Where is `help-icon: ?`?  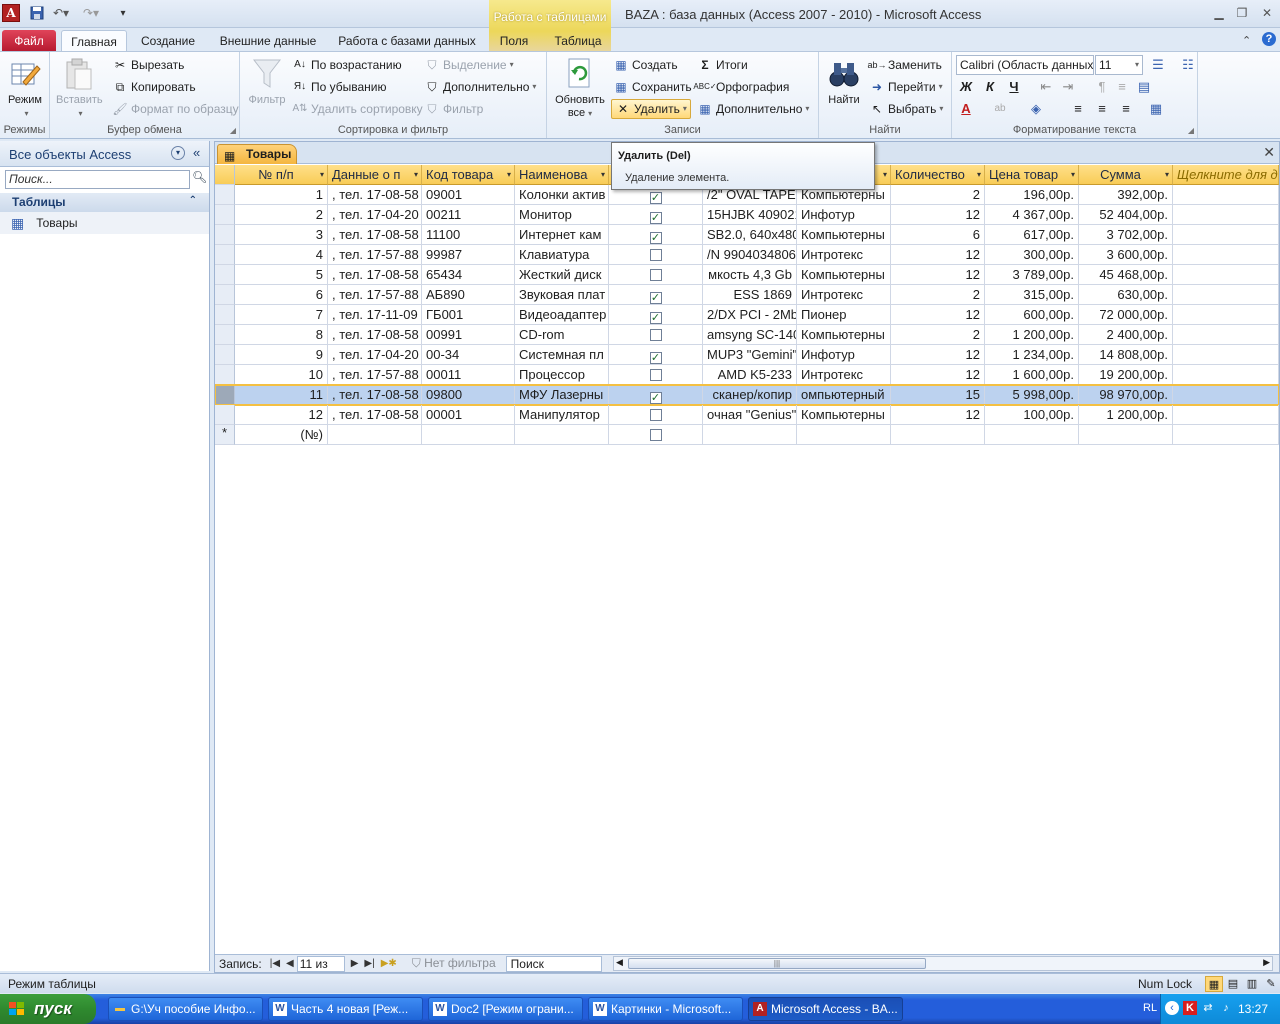
help-icon: ? is located at coordinates (1269, 39).